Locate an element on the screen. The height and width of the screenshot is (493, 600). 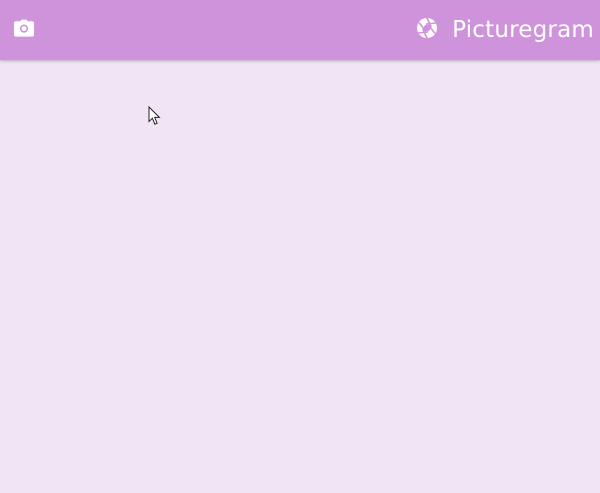
brand: Picturegram is located at coordinates (505, 30).